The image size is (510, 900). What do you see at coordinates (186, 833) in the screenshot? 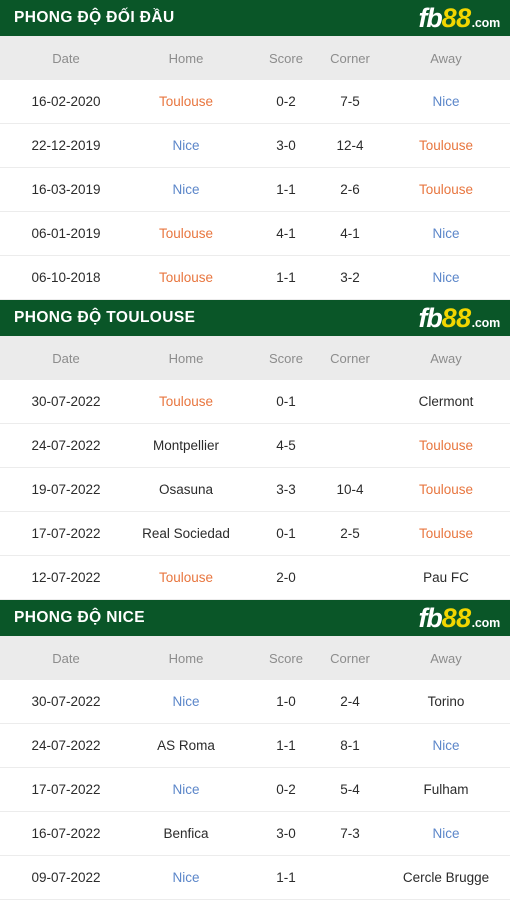
I see `home-team-name: Benfica` at bounding box center [186, 833].